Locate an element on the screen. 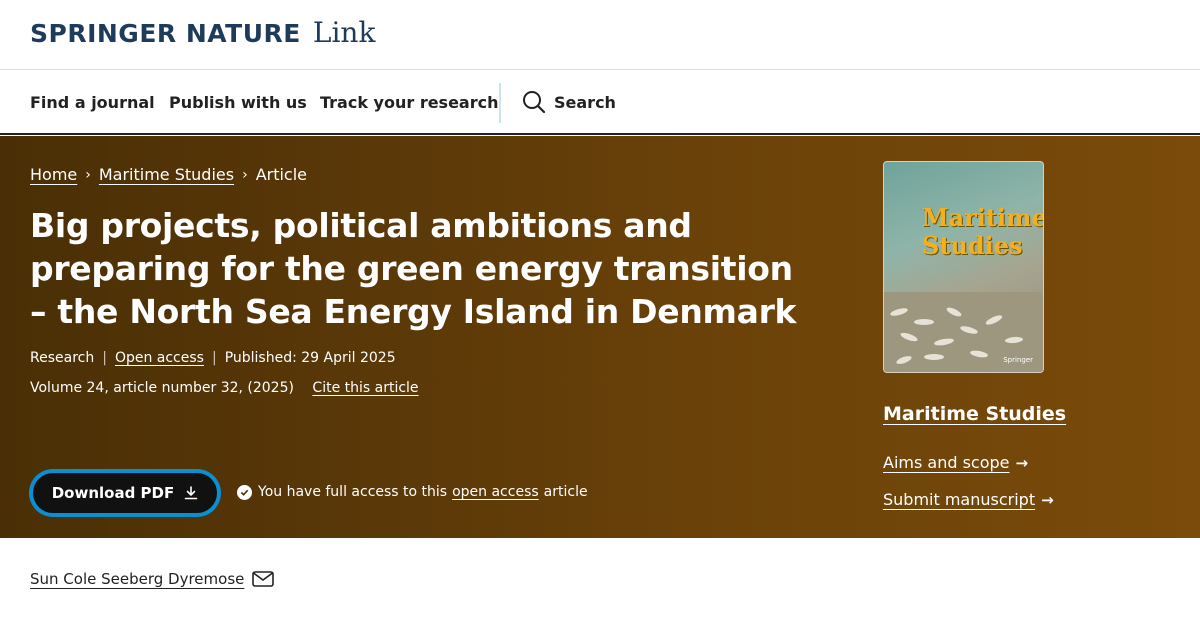  cover-title-line-1: Maritime is located at coordinates (983, 217).